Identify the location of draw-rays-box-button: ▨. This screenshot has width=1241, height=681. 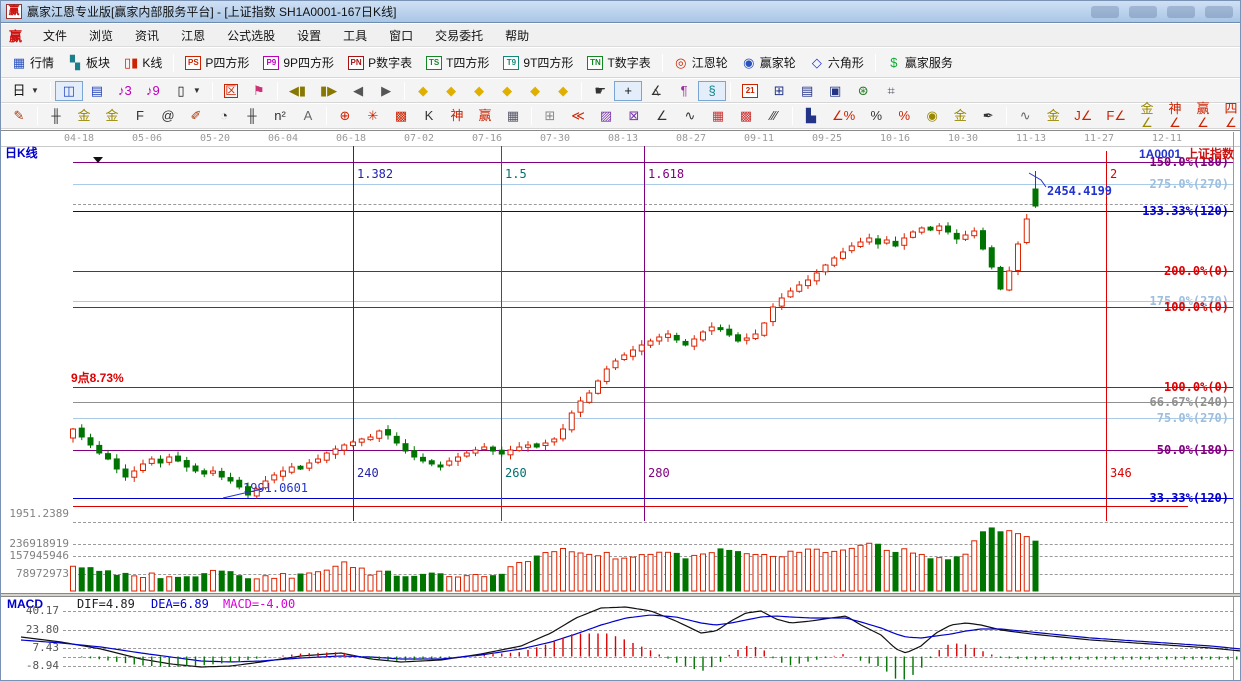
(606, 116).